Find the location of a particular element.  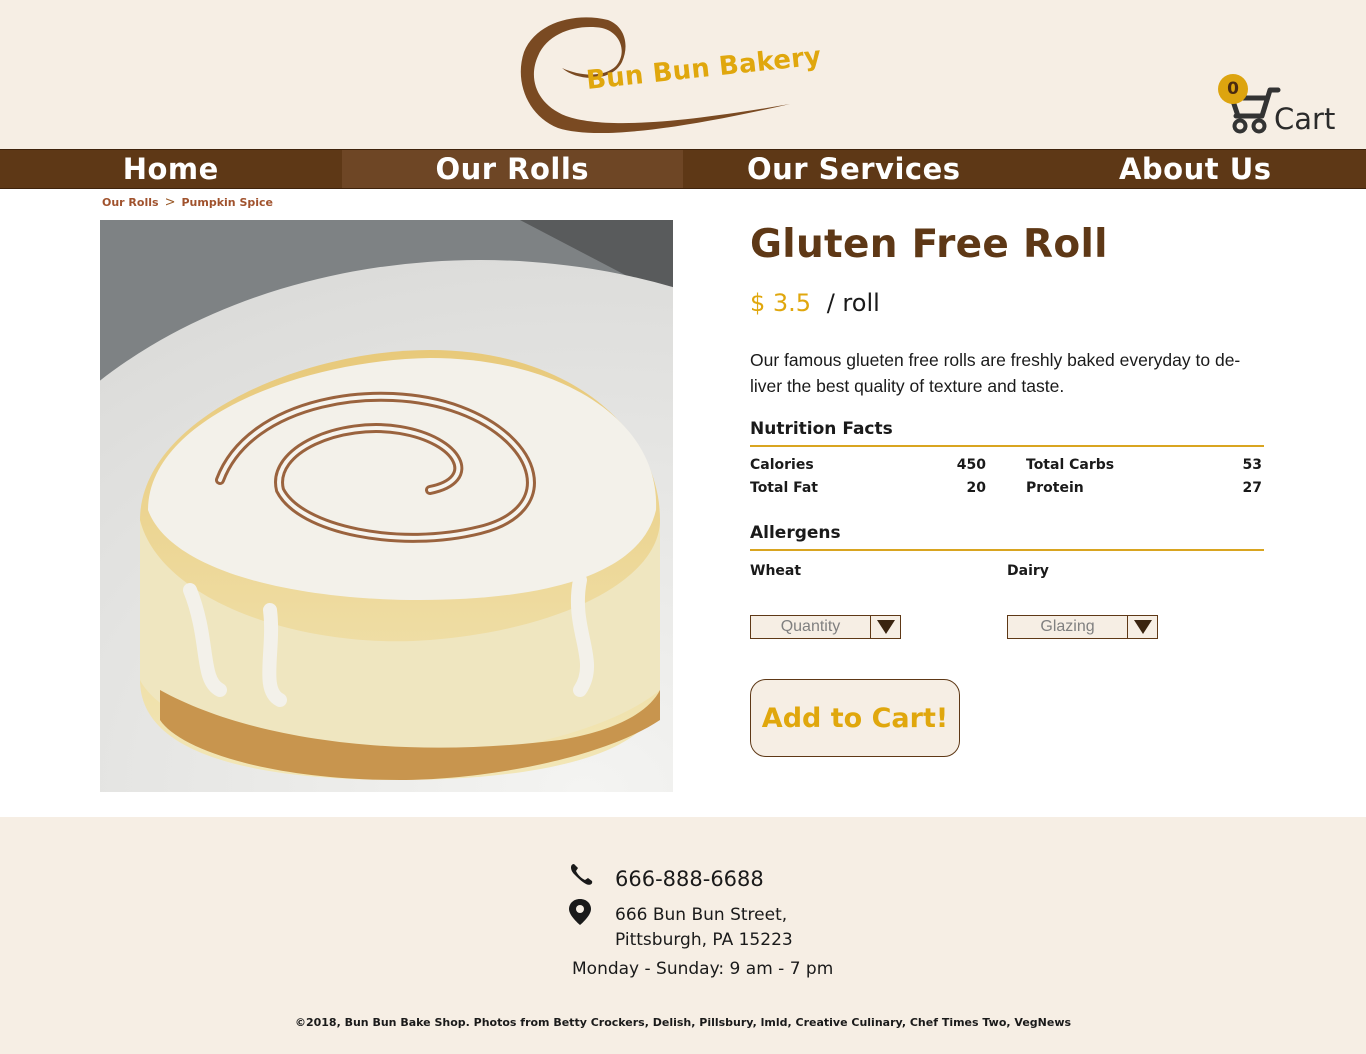

fact-value: 20 is located at coordinates (976, 488).